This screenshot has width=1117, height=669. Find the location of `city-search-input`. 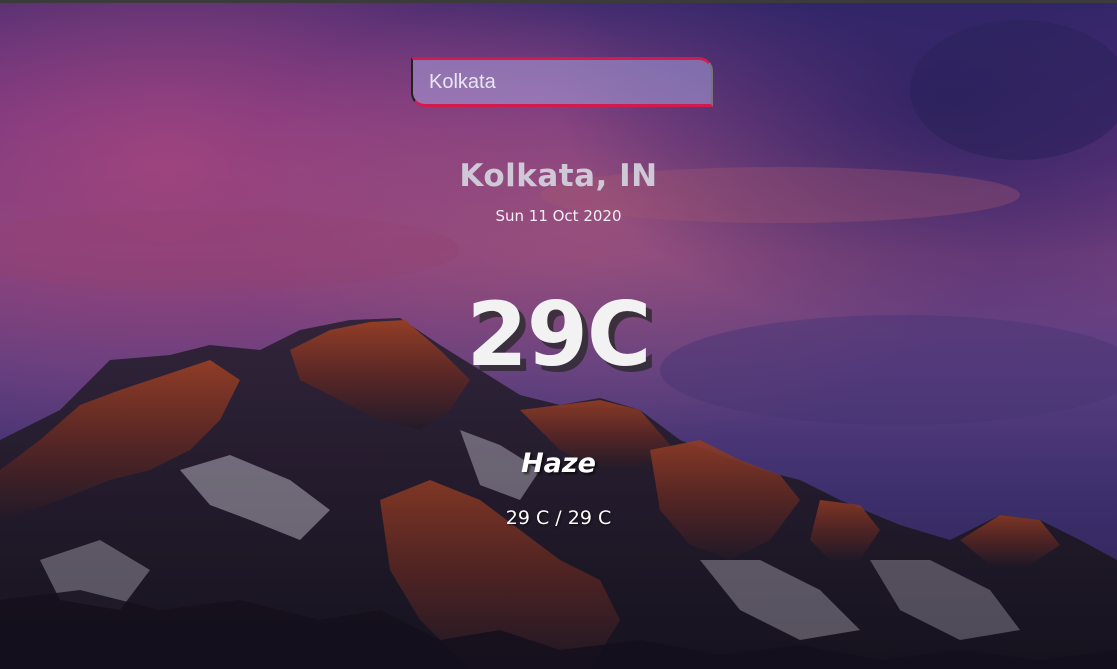

city-search-input is located at coordinates (562, 82).